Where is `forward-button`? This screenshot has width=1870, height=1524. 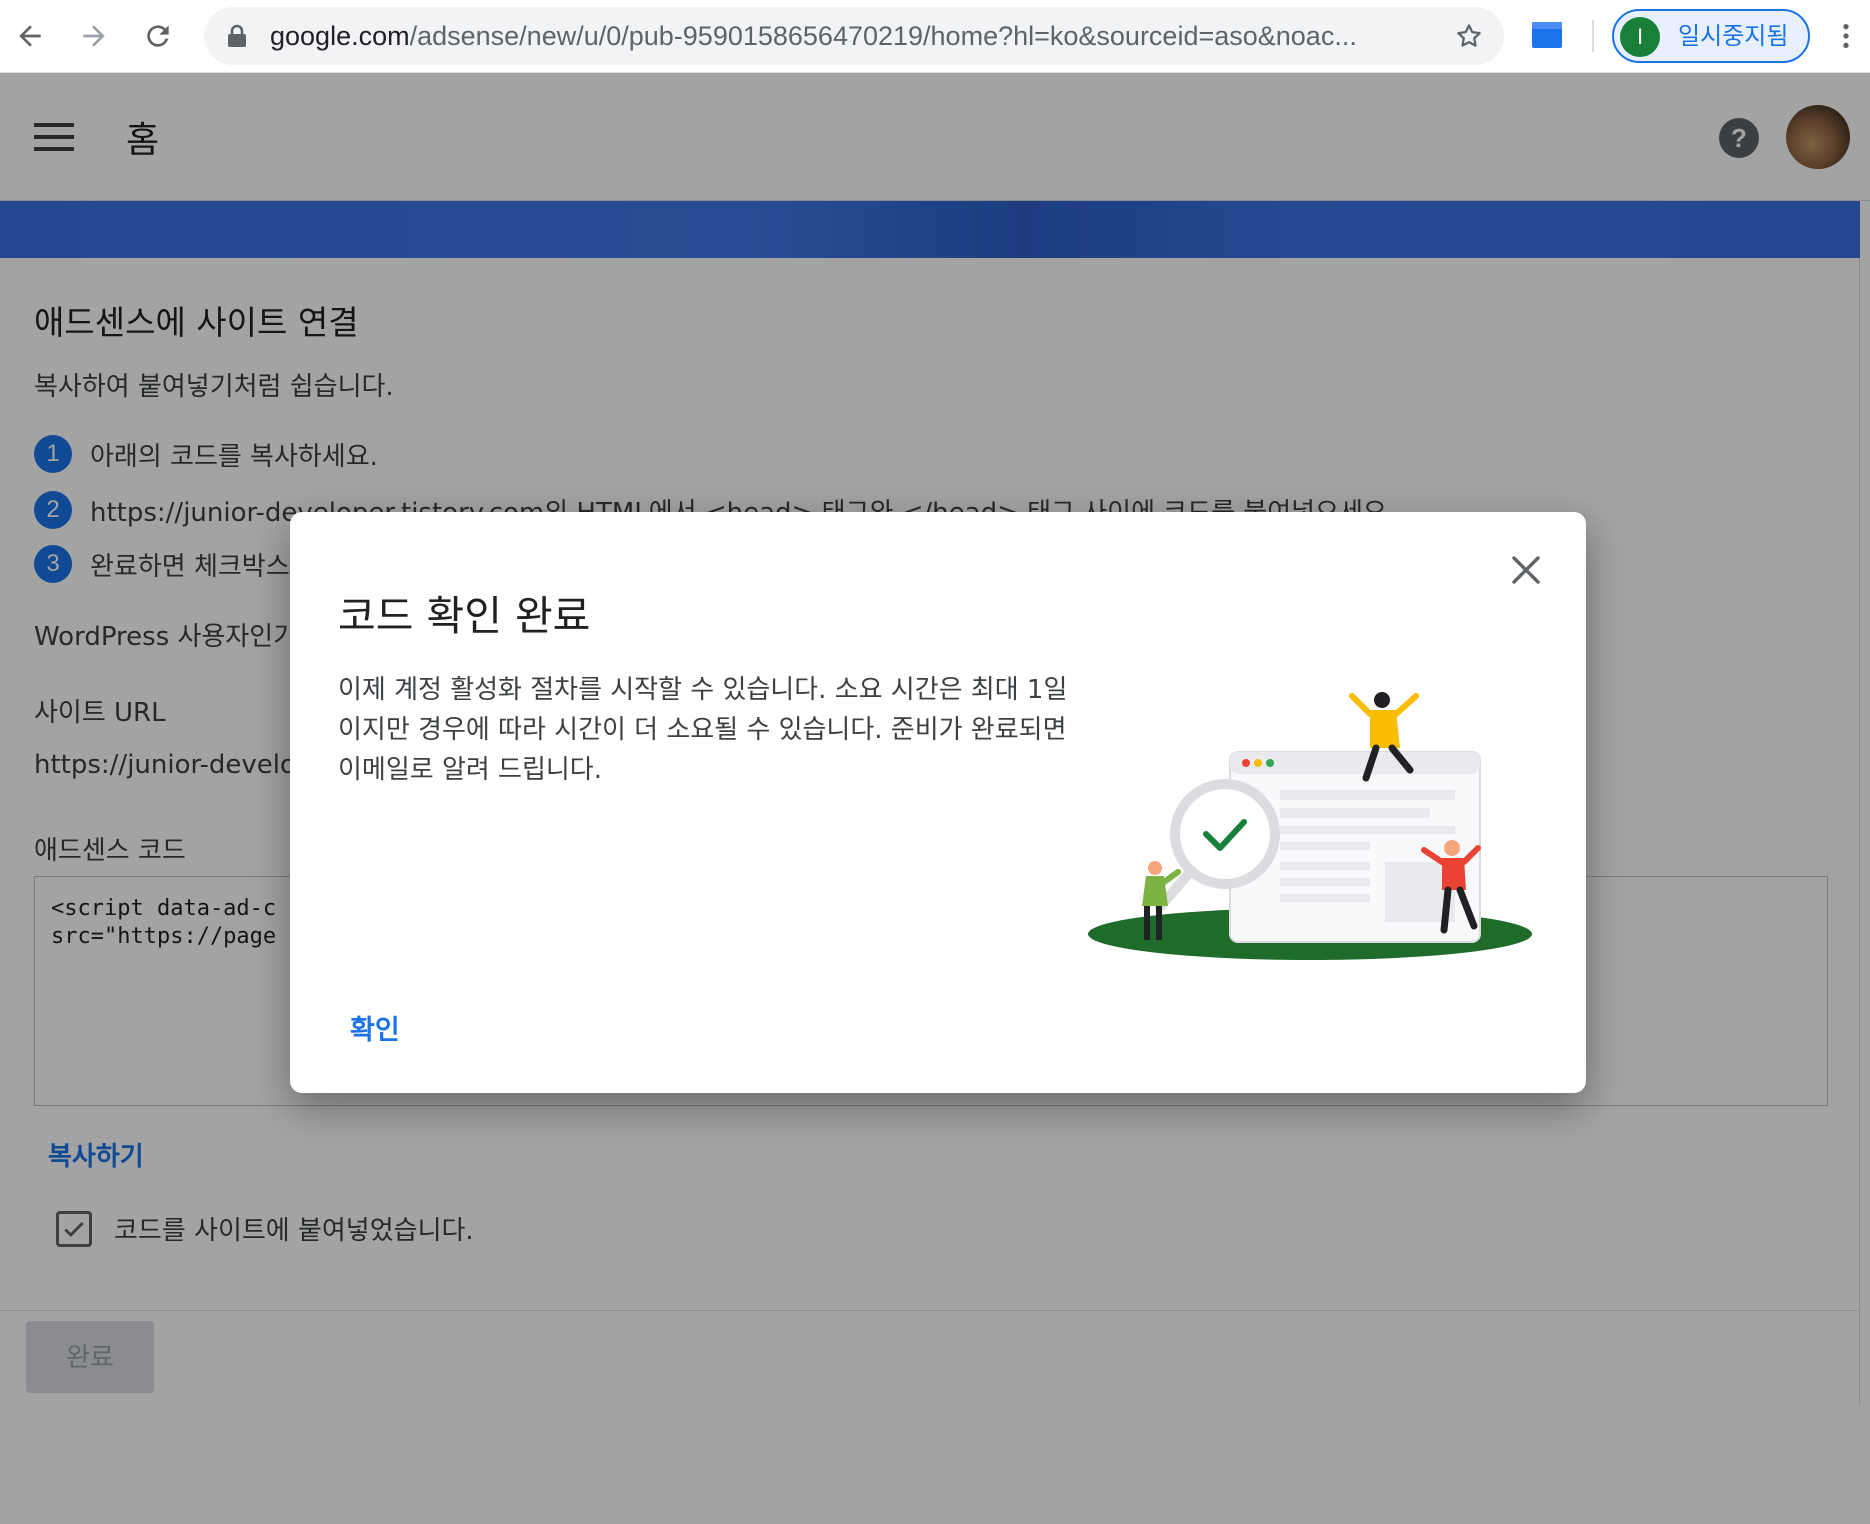
forward-button is located at coordinates (94, 36).